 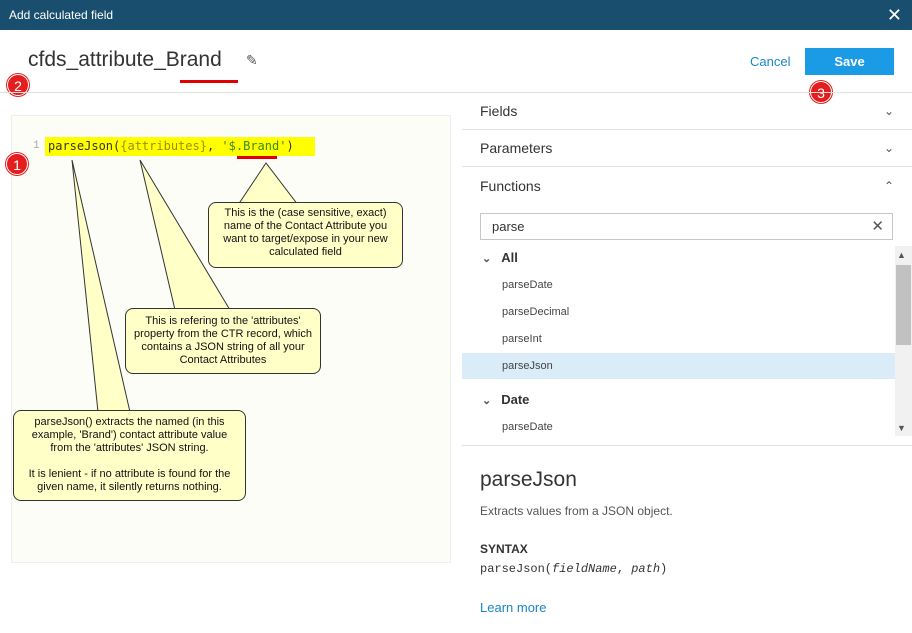 I want to click on group-date: ⌄ Date, so click(x=505, y=399).